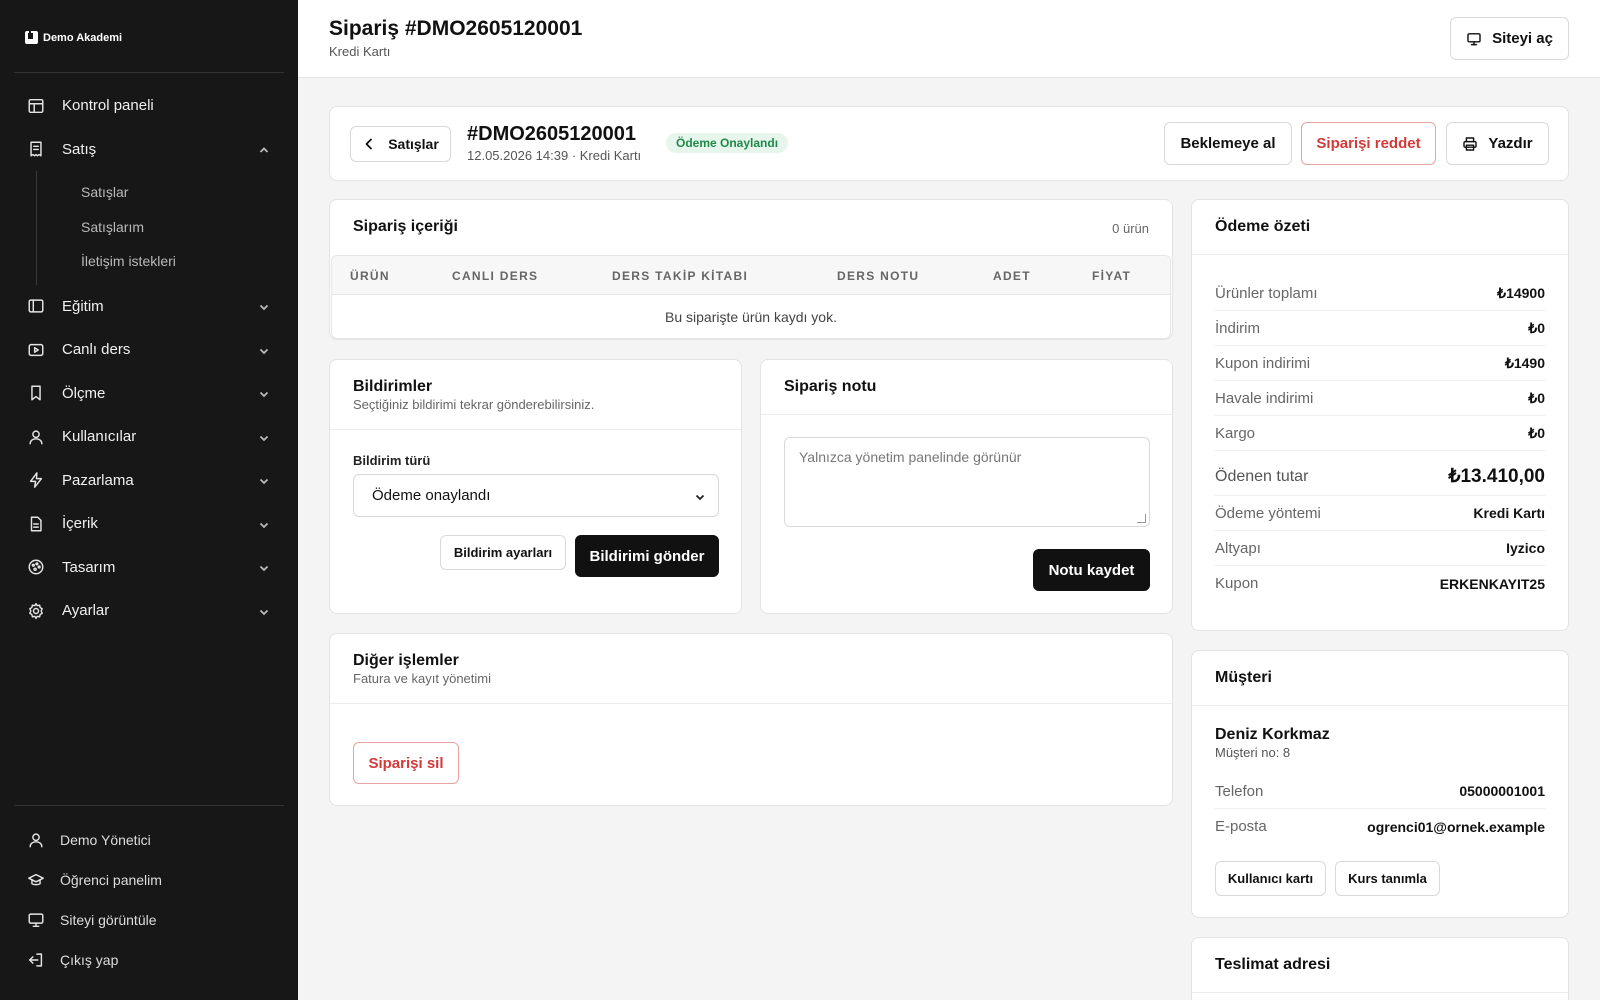 This screenshot has width=1600, height=1000. What do you see at coordinates (1387, 878) in the screenshot?
I see `assign-course-button: Kurs tanımla` at bounding box center [1387, 878].